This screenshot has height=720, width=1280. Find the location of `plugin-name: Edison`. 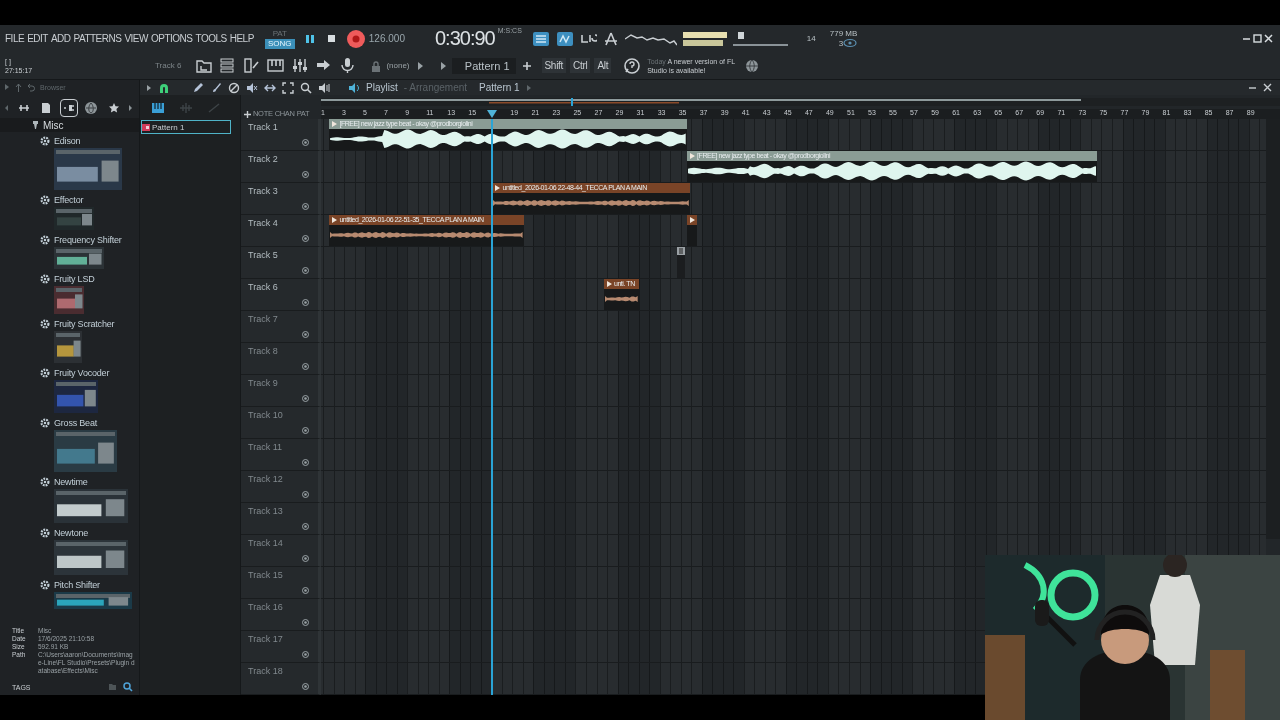

plugin-name: Edison is located at coordinates (67, 140).